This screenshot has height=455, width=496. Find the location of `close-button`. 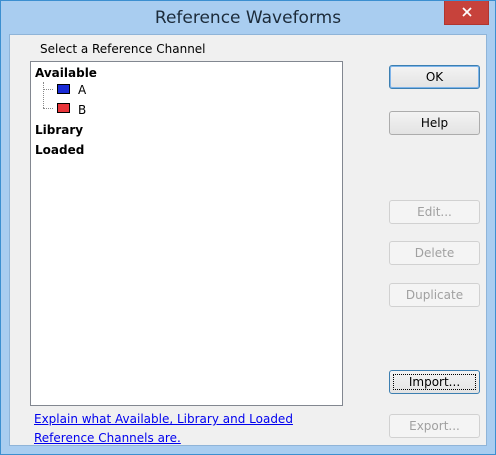

close-button is located at coordinates (466, 13).